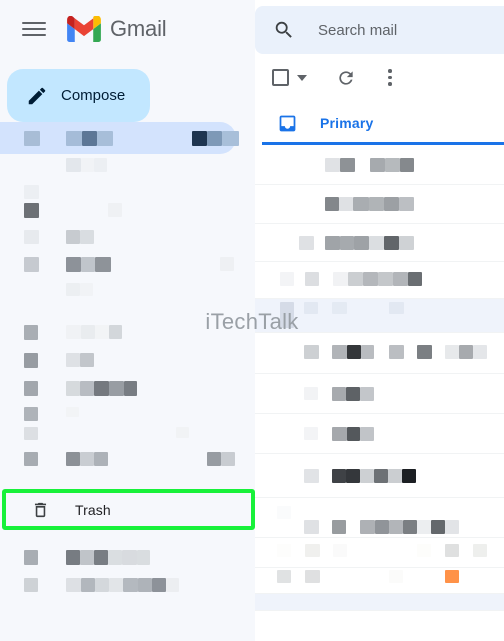 Image resolution: width=504 pixels, height=641 pixels. Describe the element at coordinates (390, 78) in the screenshot. I see `more-vertical-icon` at that location.